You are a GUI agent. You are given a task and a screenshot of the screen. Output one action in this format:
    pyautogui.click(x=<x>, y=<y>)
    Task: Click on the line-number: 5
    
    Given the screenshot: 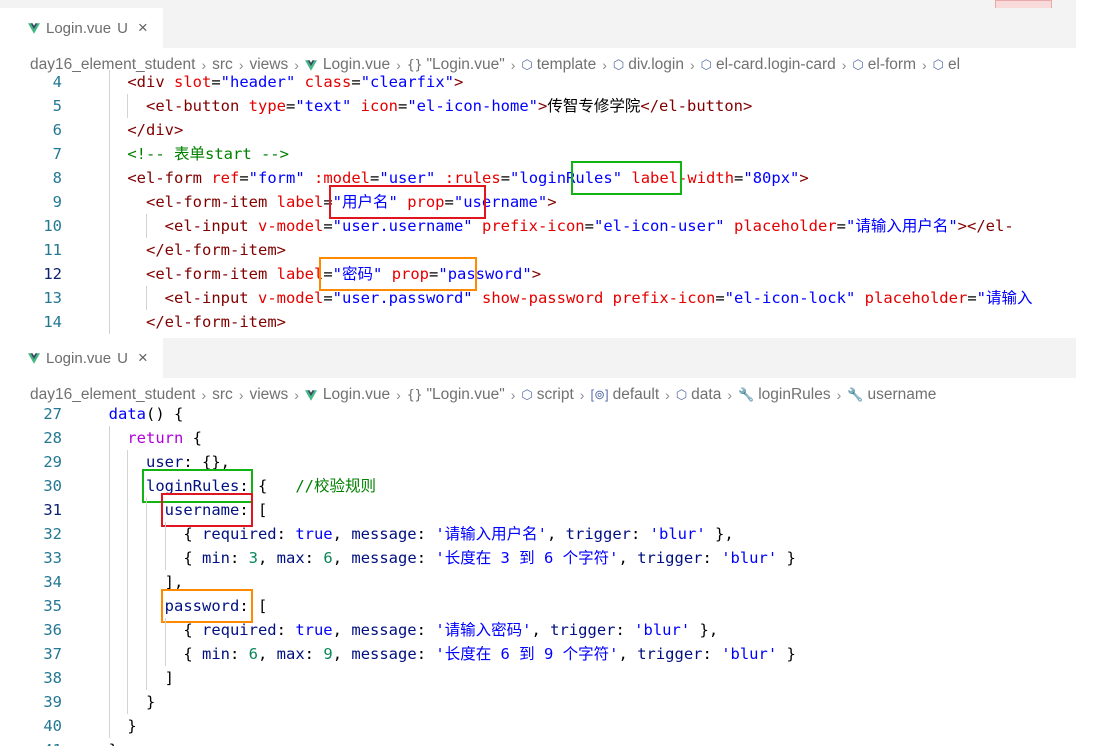 What is the action you would take?
    pyautogui.click(x=57, y=106)
    